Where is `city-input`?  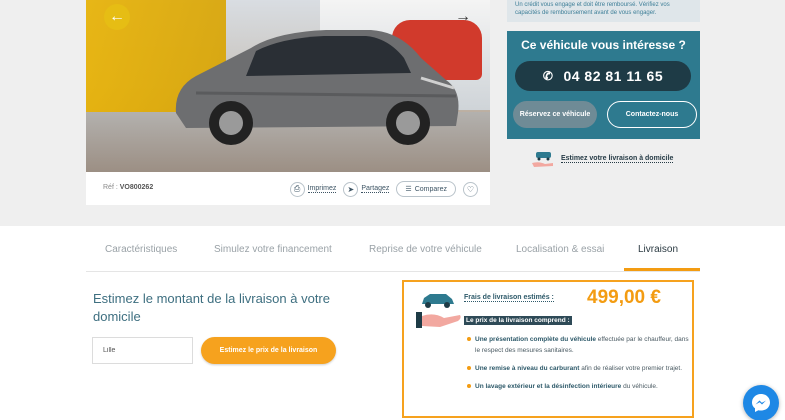
city-input is located at coordinates (142, 350).